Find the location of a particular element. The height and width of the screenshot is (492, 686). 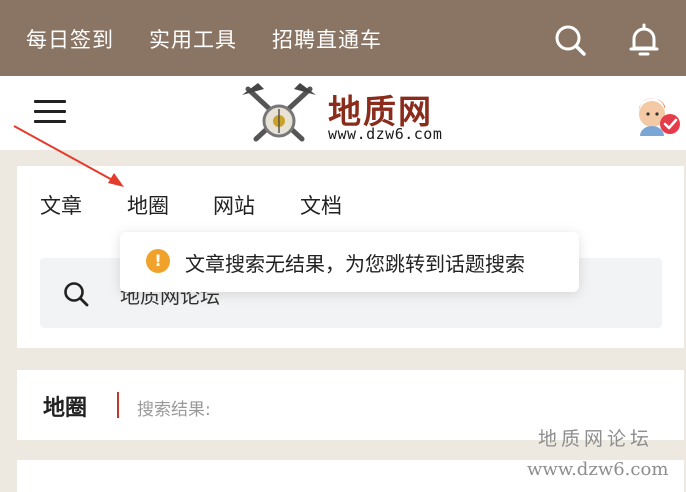

notice-toast: ! 文章搜索无结果，为您跳转到话题搜索 is located at coordinates (349, 262).